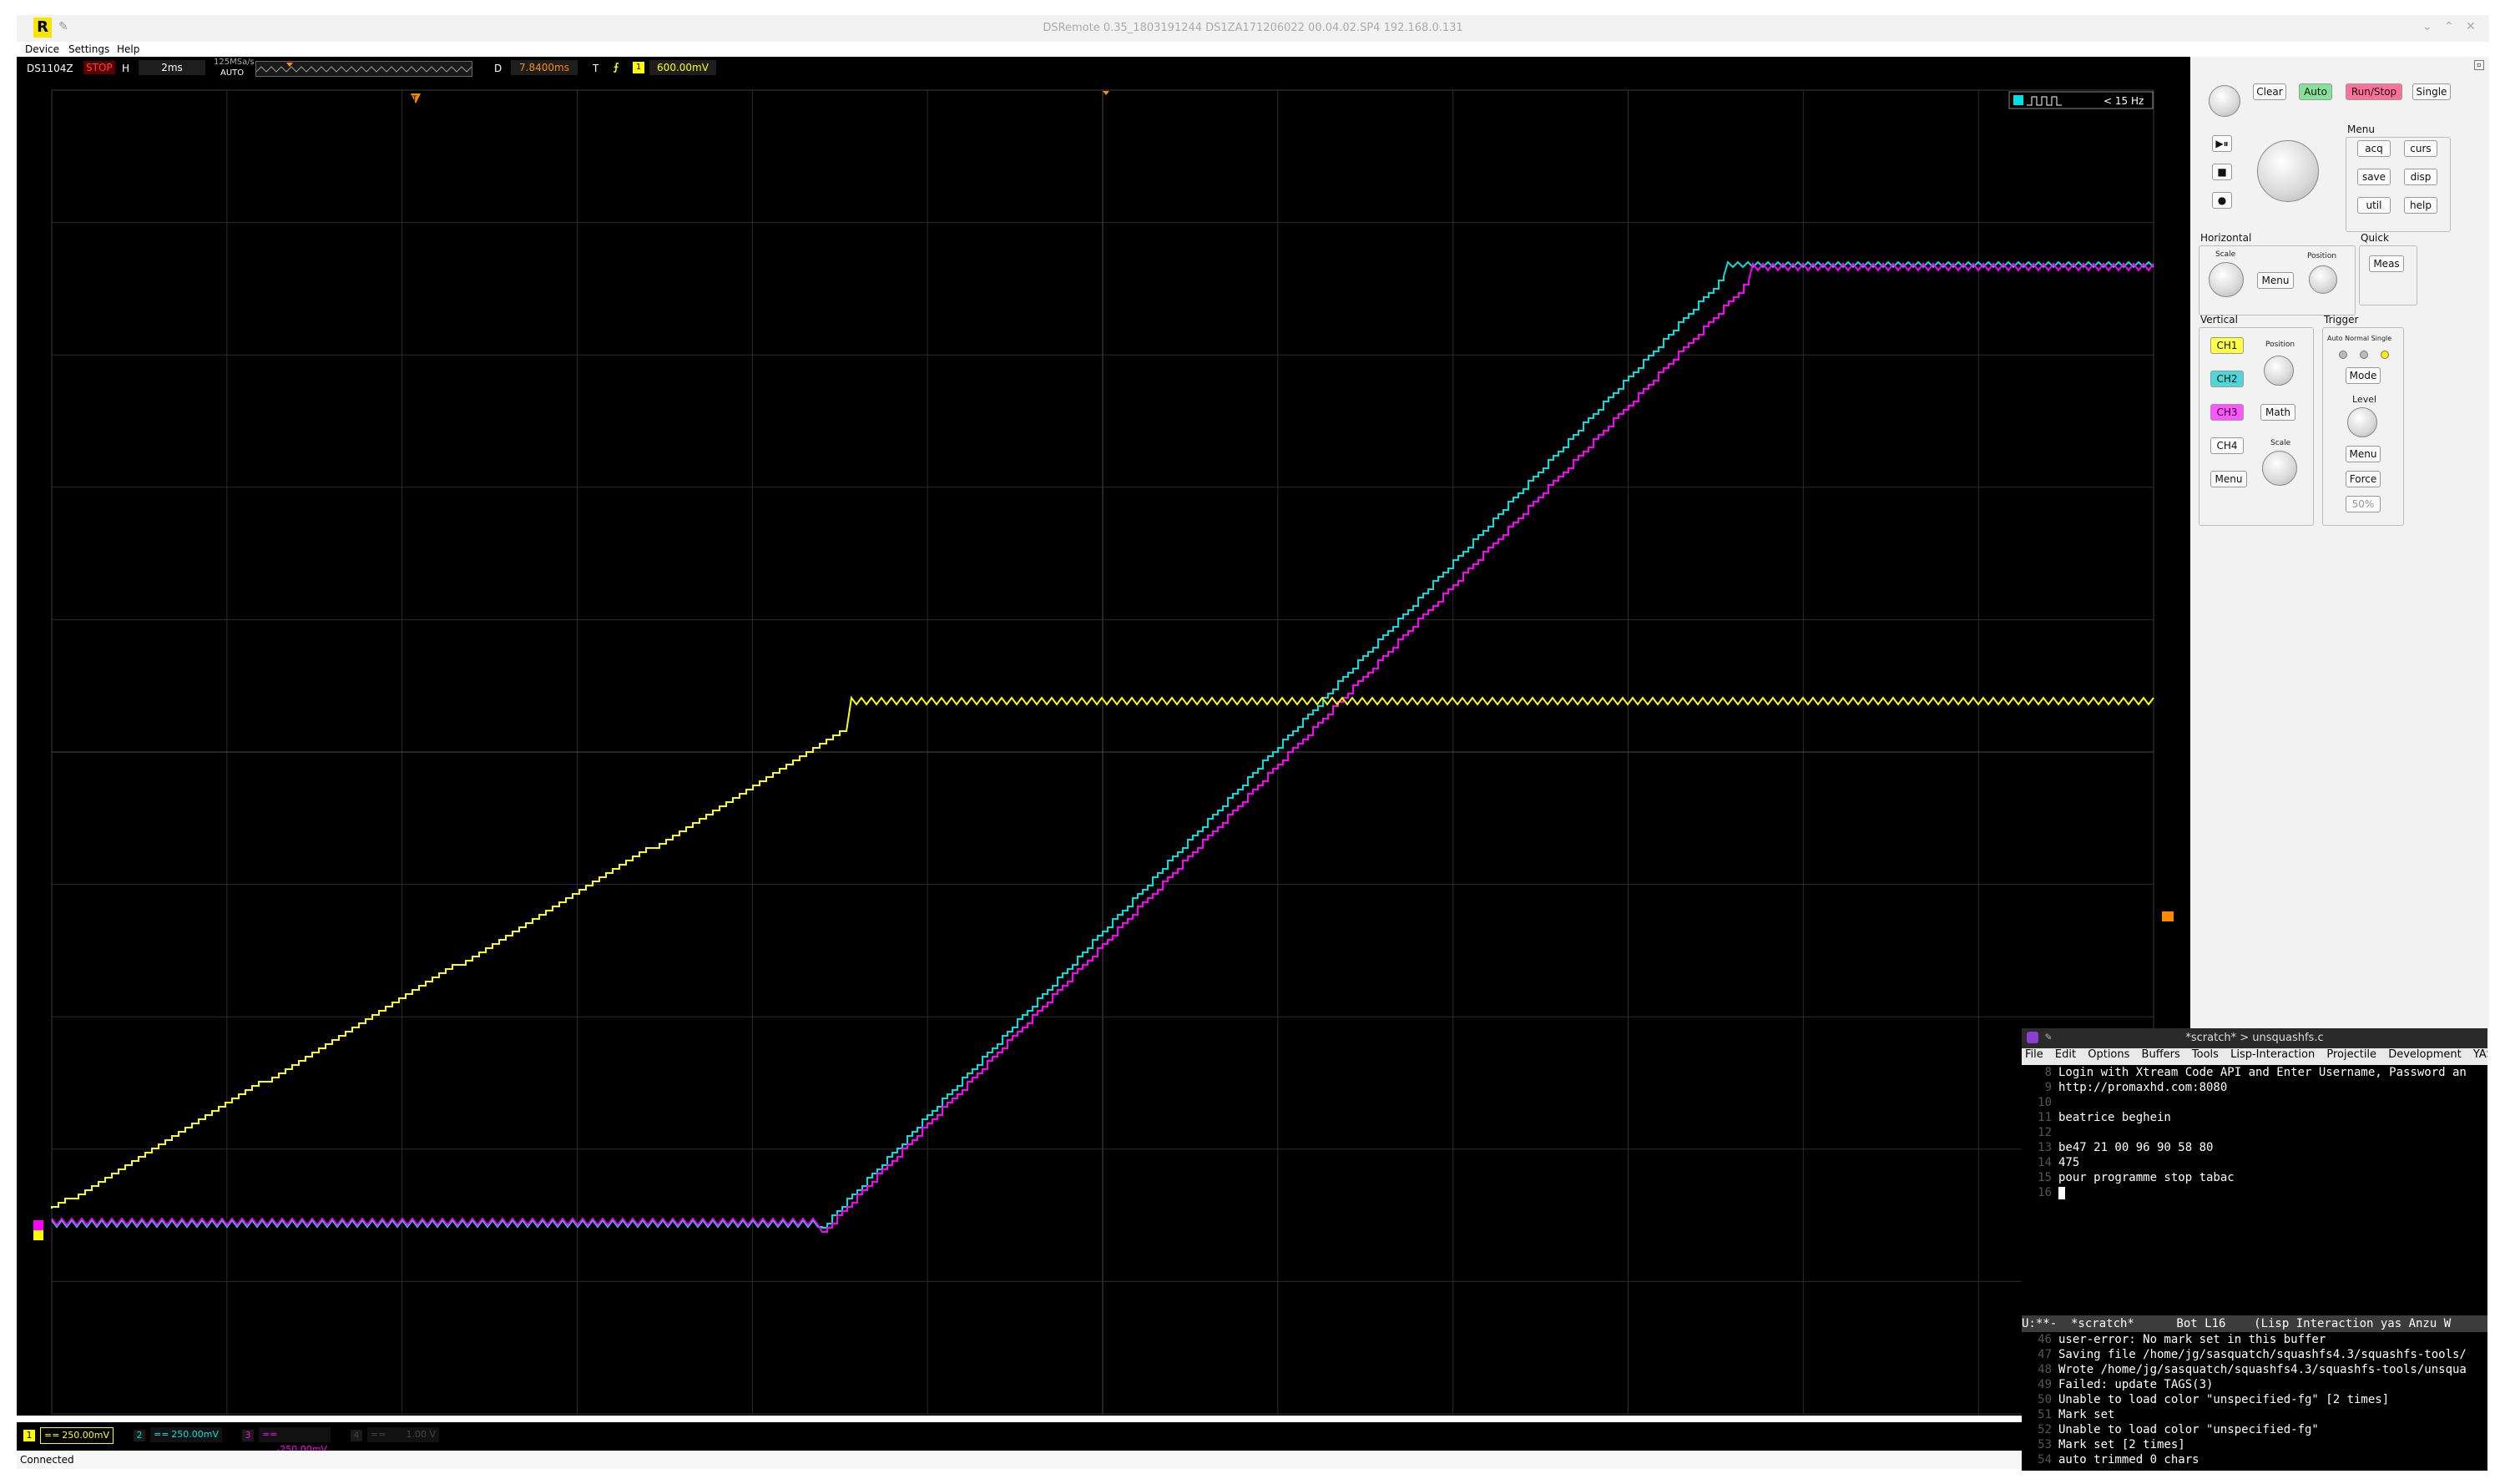  I want to click on emacs-title: *scratch* > unsquashfs.c, so click(2254, 1038).